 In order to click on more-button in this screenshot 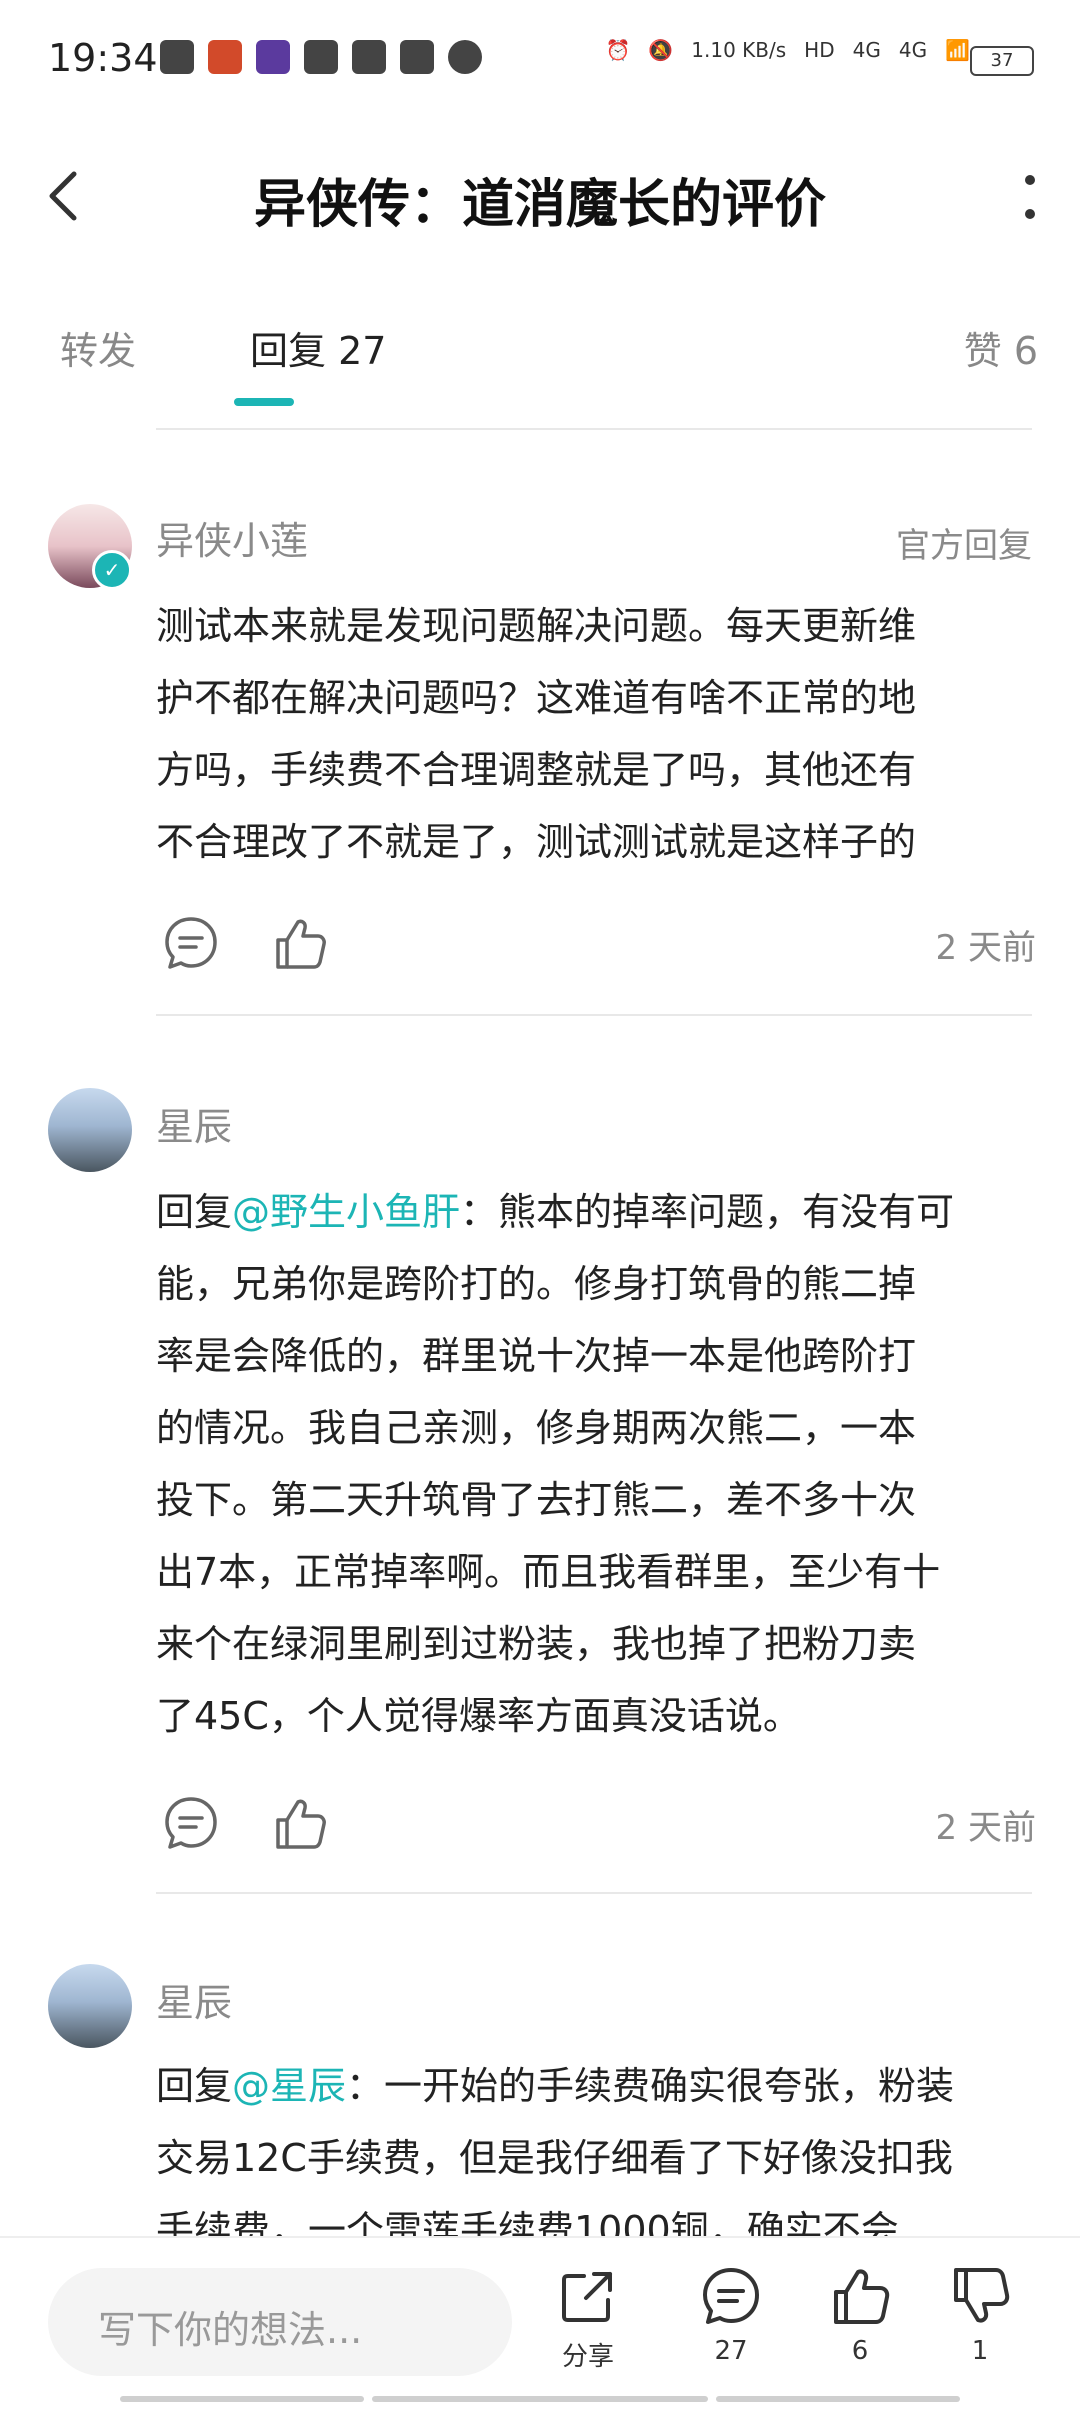, I will do `click(1030, 196)`.